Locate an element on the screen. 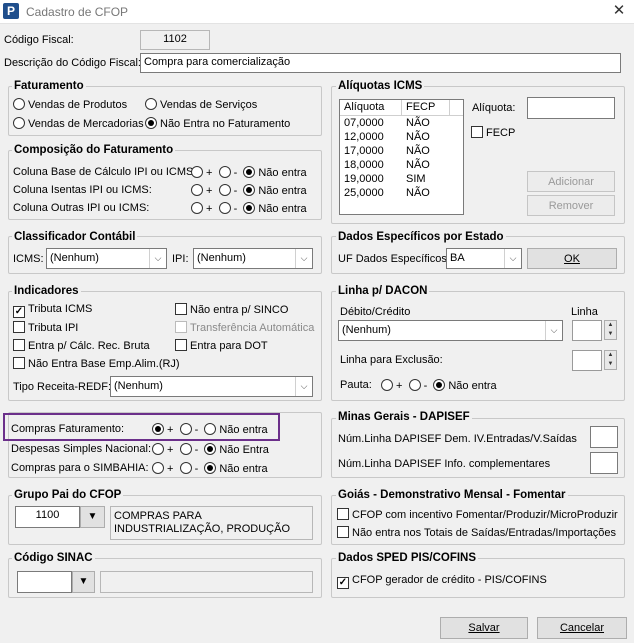 The width and height of the screenshot is (634, 643). indicadores-title: Indicadores is located at coordinates (46, 291).